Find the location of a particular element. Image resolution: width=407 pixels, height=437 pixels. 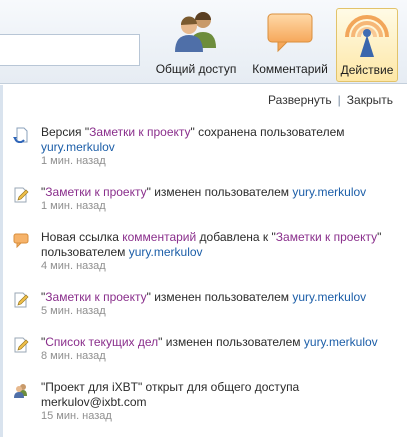

panel-actions: Развернуть | Закрыть is located at coordinates (330, 100).